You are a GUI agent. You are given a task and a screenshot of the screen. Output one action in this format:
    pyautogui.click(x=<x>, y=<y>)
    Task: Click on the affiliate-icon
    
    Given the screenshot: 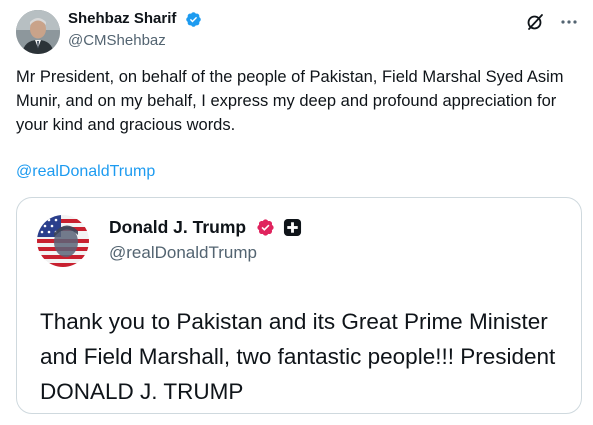 What is the action you would take?
    pyautogui.click(x=292, y=227)
    